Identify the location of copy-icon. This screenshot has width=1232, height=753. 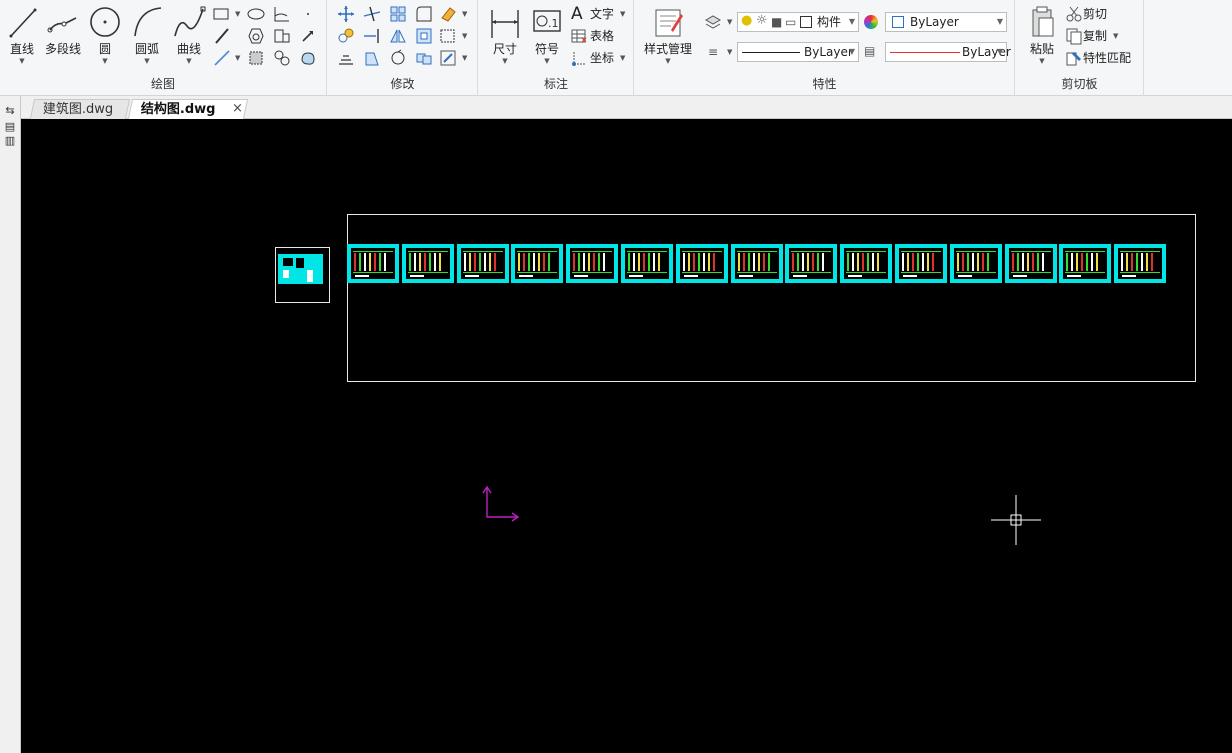
(1074, 36).